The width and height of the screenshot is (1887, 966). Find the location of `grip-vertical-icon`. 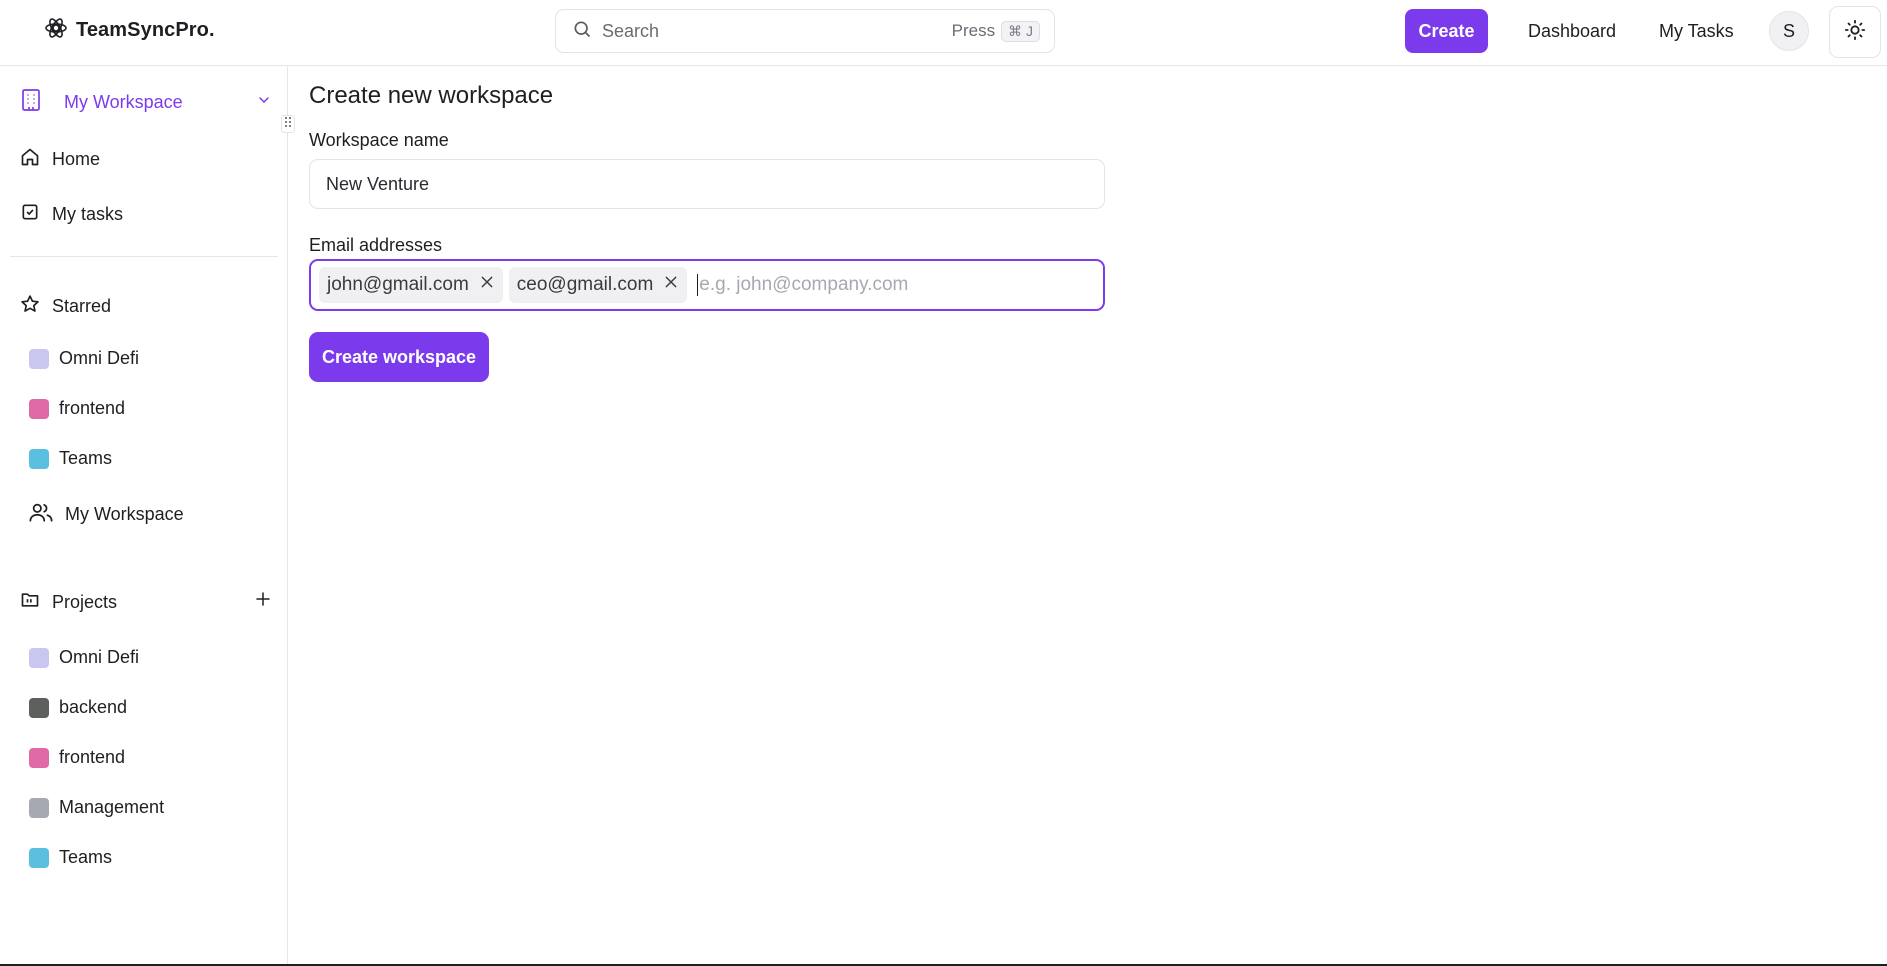

grip-vertical-icon is located at coordinates (288, 124).